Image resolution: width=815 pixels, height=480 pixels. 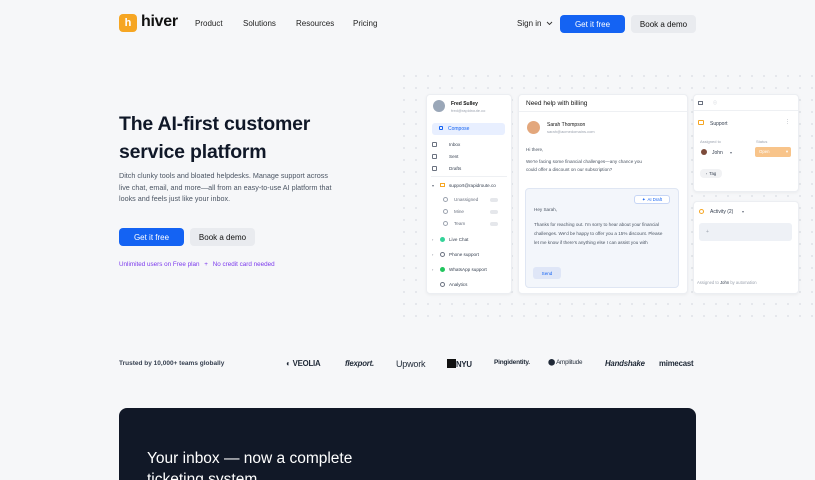 I want to click on support-icon, so click(x=701, y=122).